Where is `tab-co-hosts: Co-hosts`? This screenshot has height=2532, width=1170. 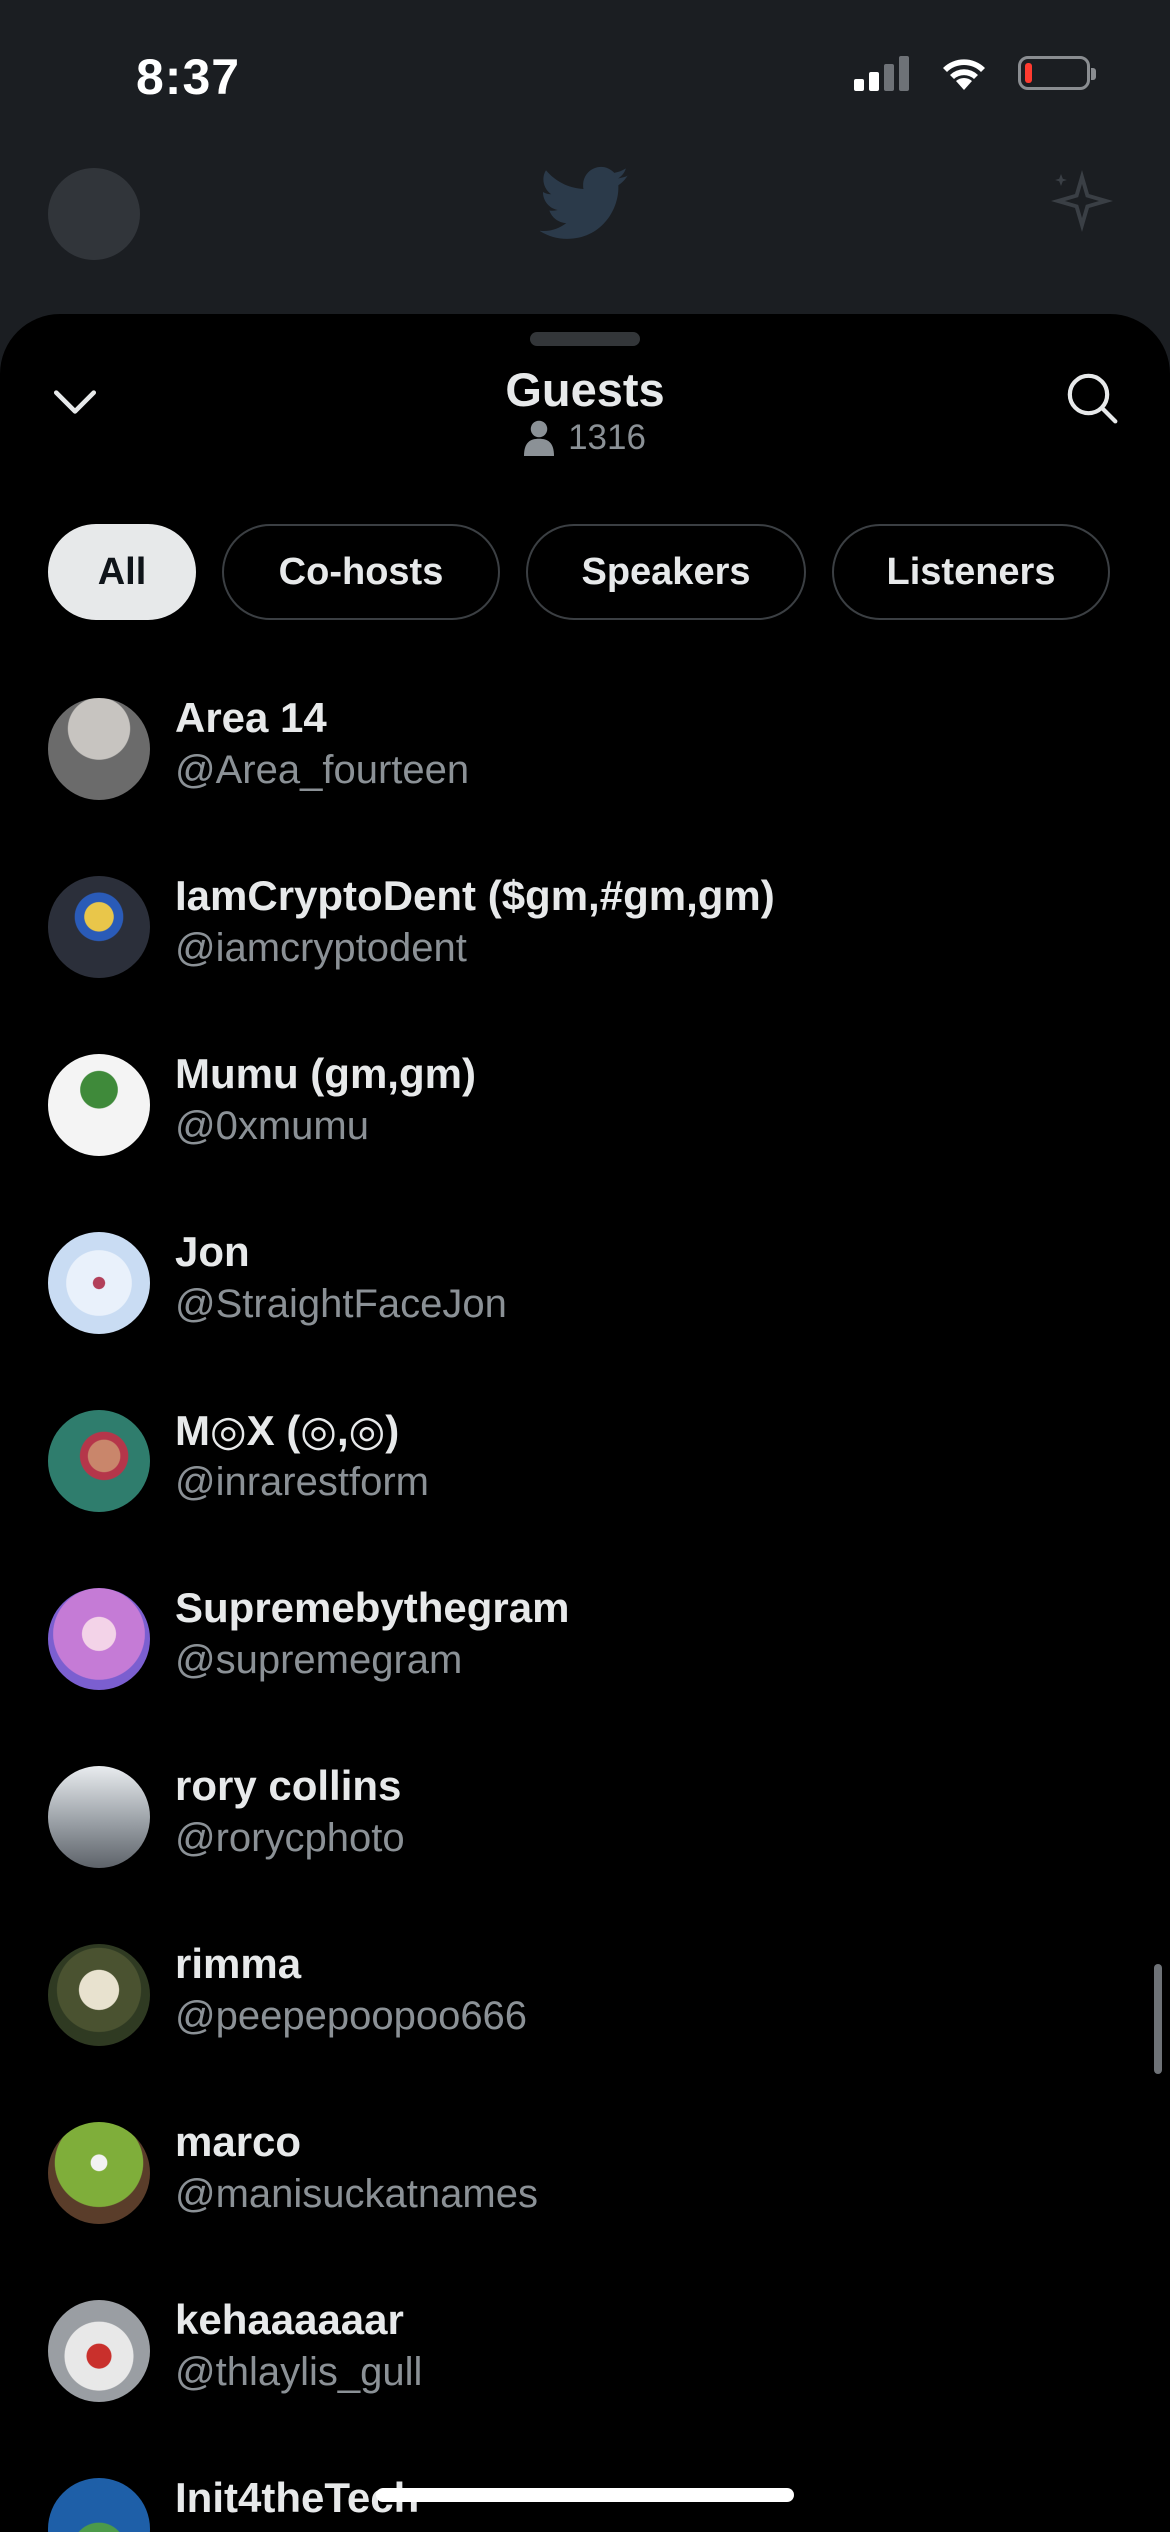 tab-co-hosts: Co-hosts is located at coordinates (361, 572).